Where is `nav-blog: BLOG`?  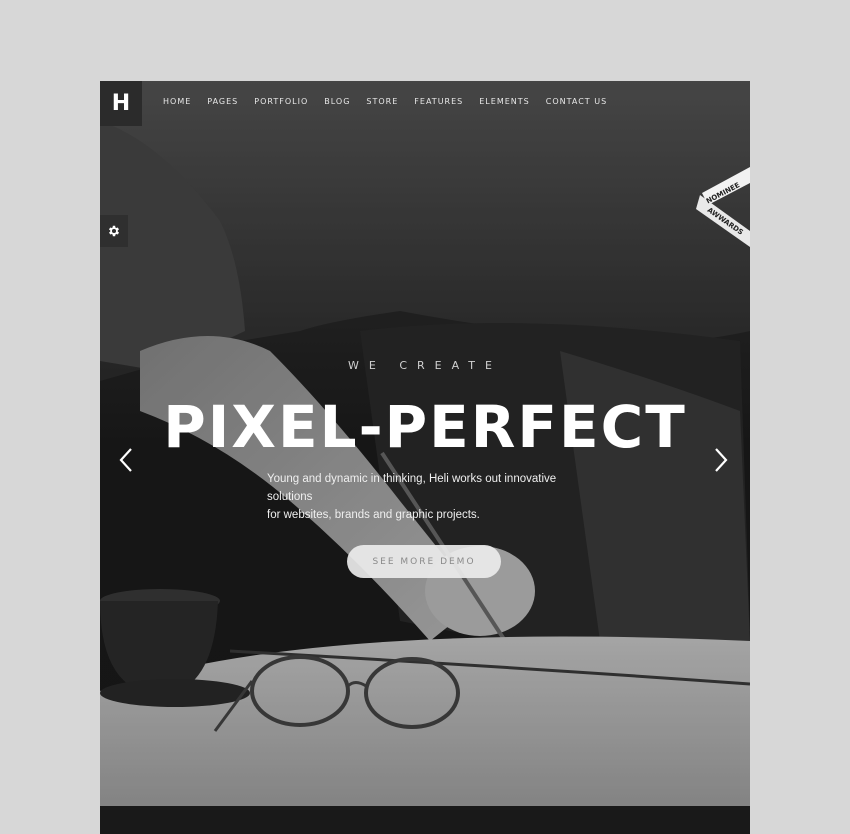
nav-blog: BLOG is located at coordinates (337, 101).